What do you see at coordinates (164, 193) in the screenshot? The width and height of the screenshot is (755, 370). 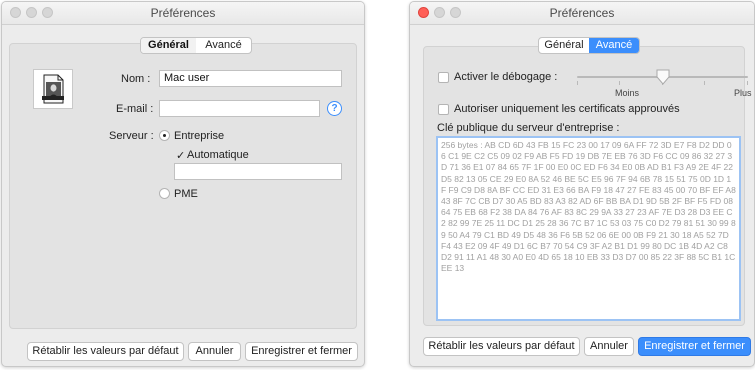 I see `pme-radio` at bounding box center [164, 193].